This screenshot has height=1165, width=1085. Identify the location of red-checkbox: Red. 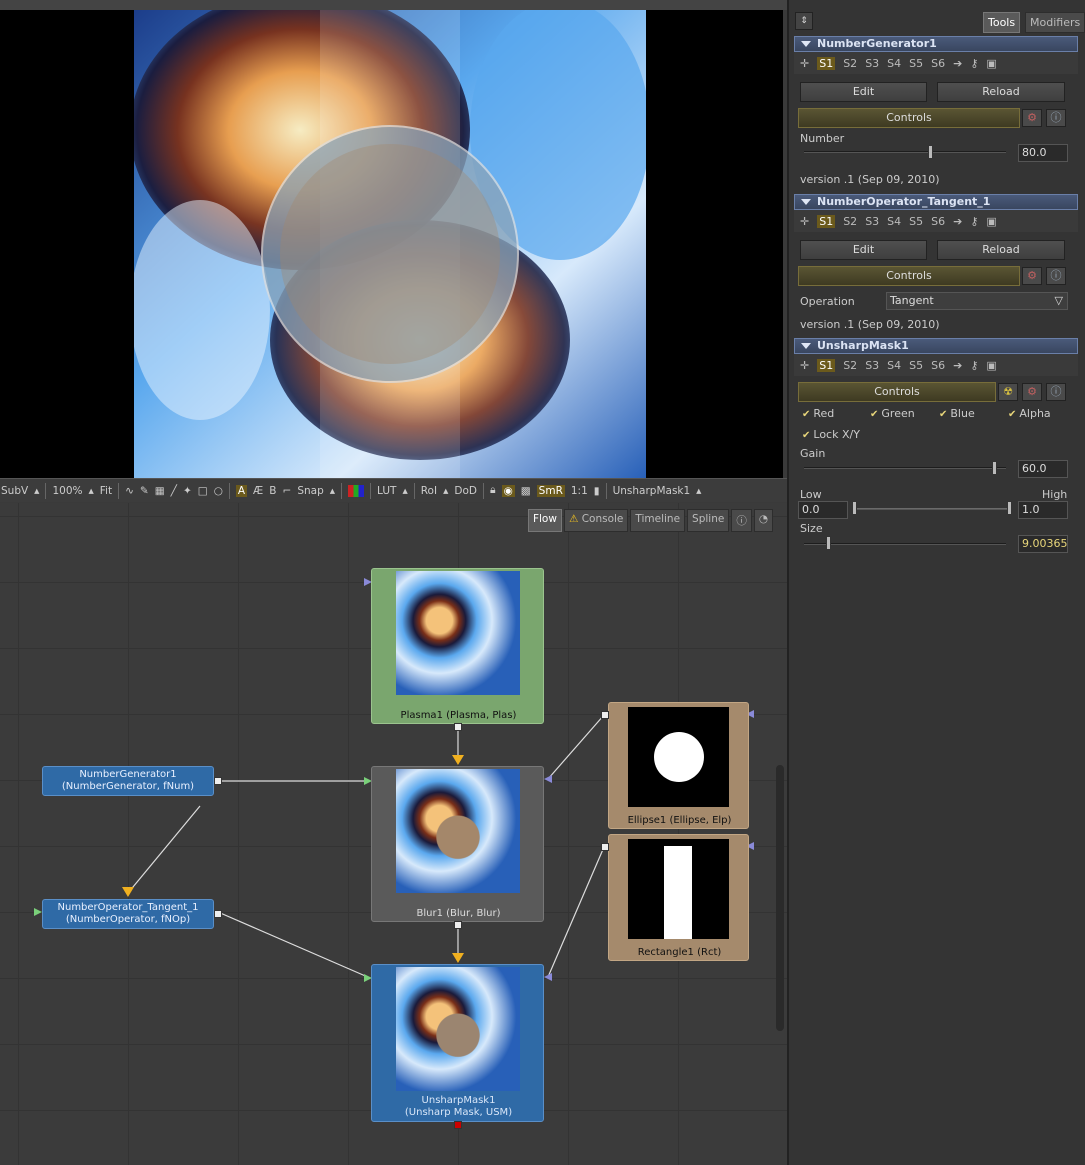
(818, 413).